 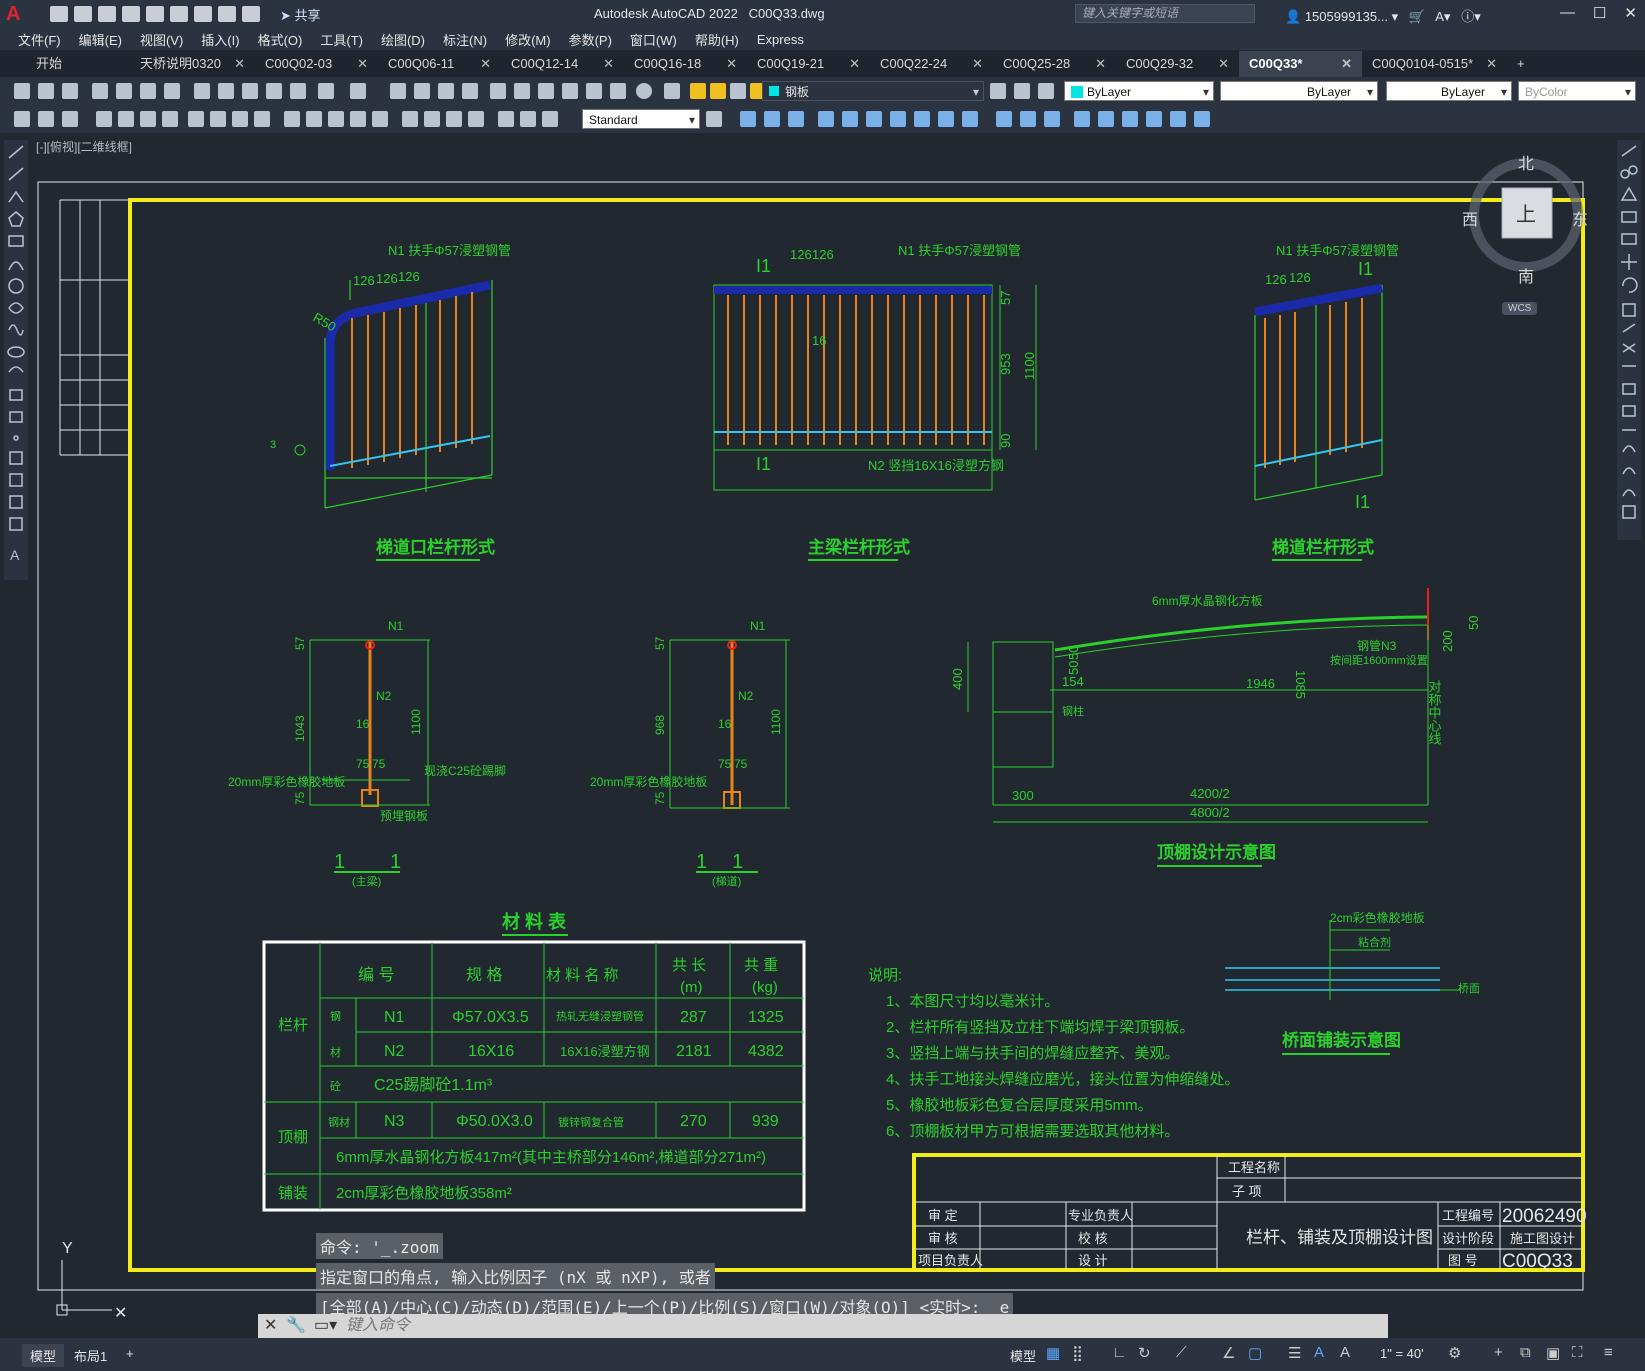 What do you see at coordinates (873, 91) in the screenshot?
I see `layer-dropdown: 钢板 ▾` at bounding box center [873, 91].